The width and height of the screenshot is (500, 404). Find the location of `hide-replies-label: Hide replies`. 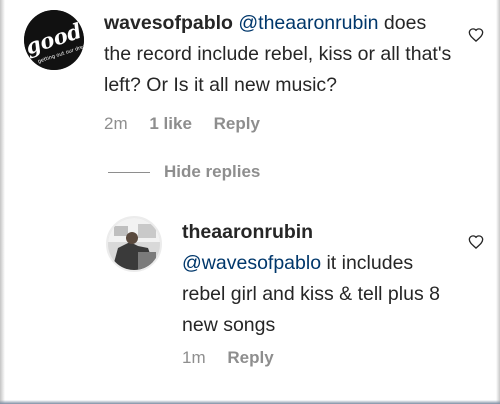

hide-replies-label: Hide replies is located at coordinates (212, 171).